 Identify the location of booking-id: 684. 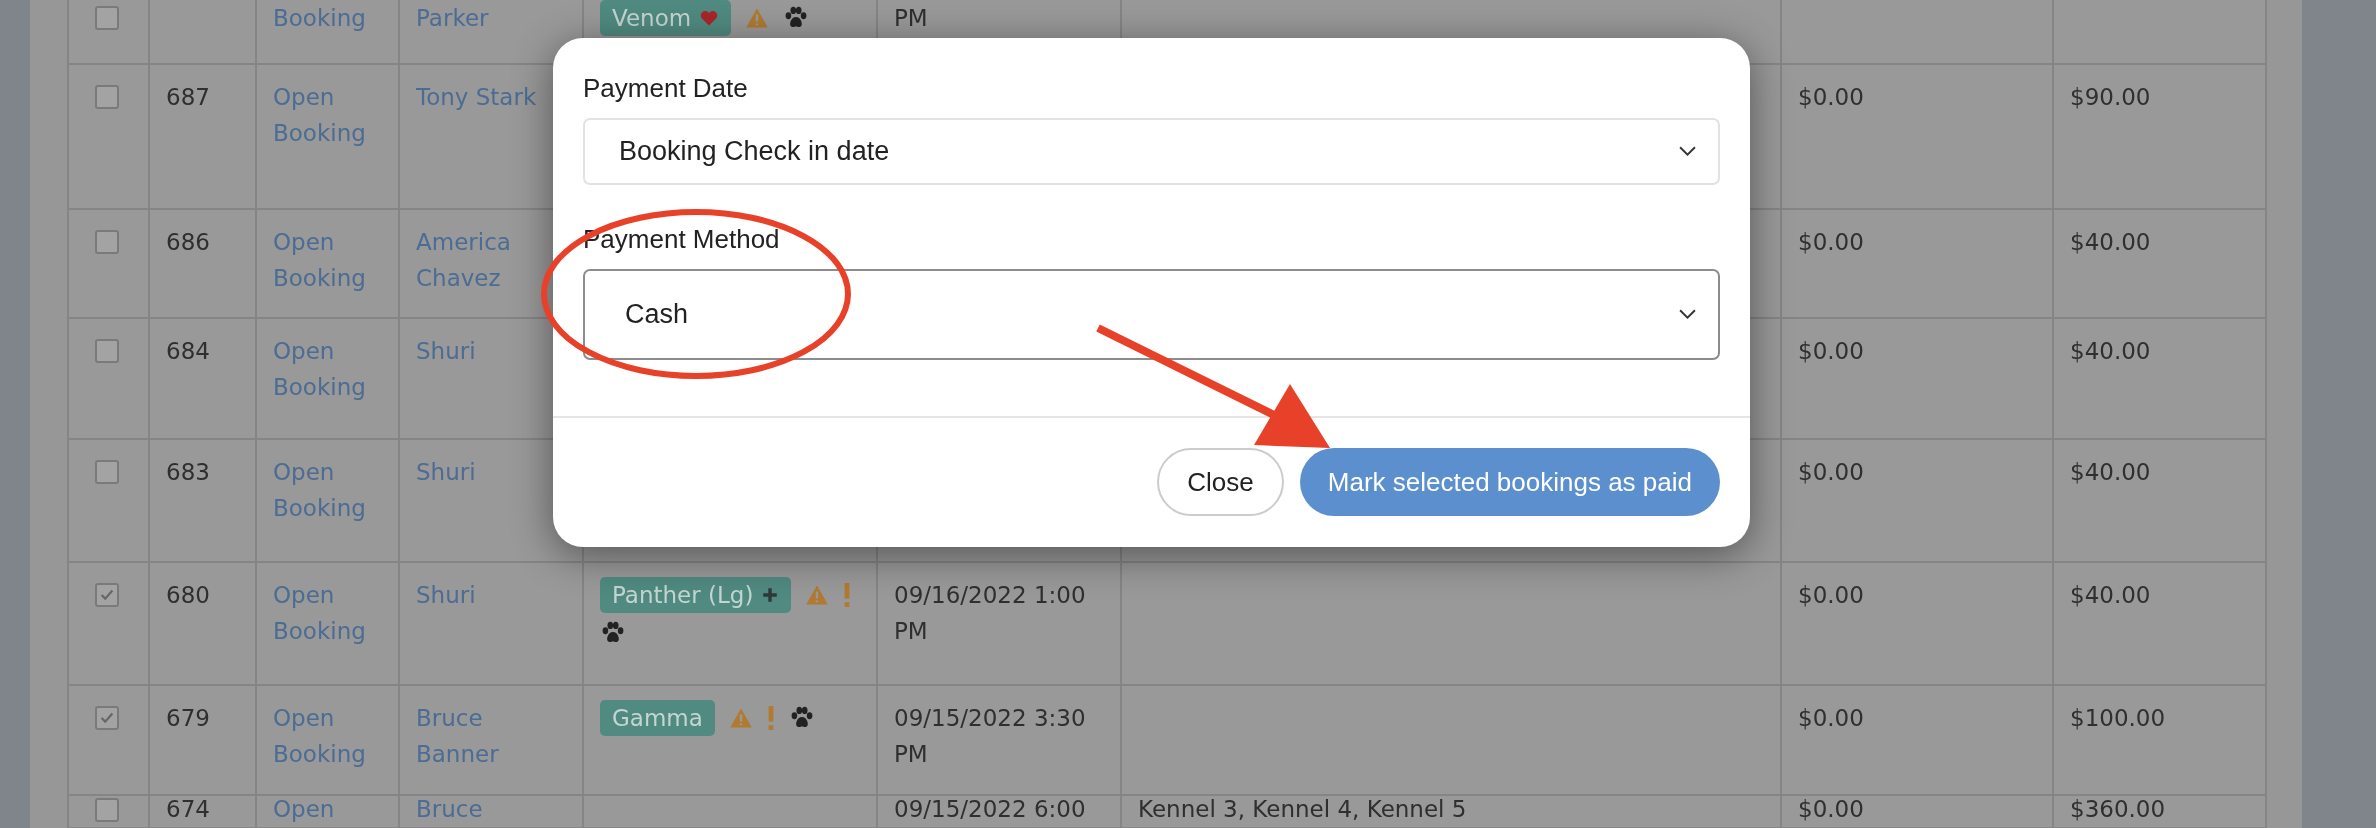
(188, 351).